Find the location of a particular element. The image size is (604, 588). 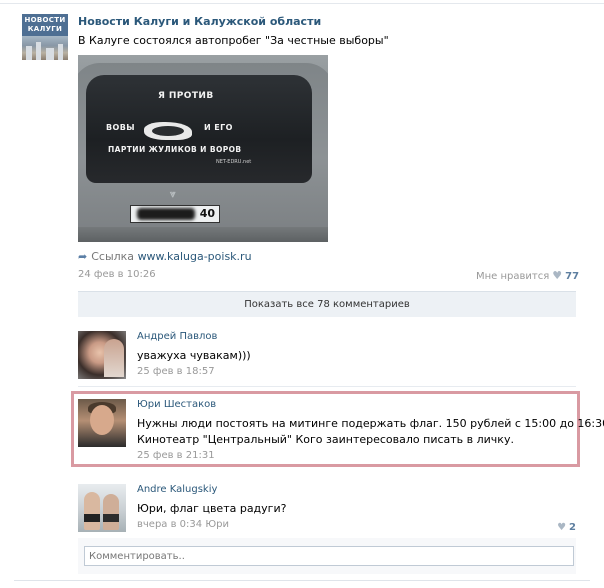

group-avatar: НОВОСТИ КАЛУГИ is located at coordinates (45, 37).